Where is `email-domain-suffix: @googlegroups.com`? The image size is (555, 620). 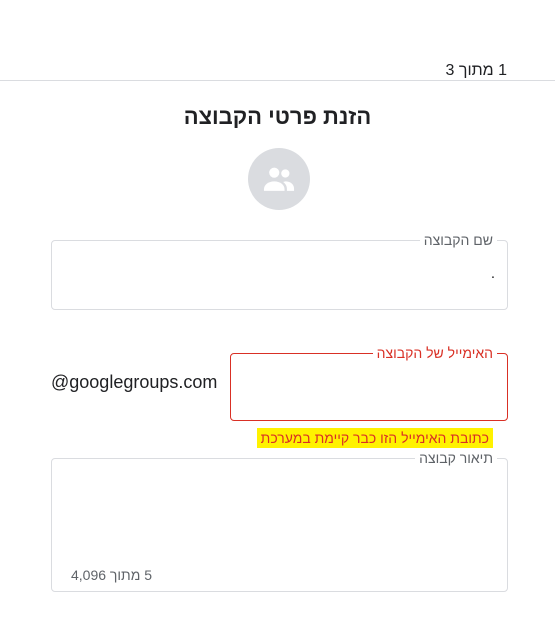
email-domain-suffix: @googlegroups.com is located at coordinates (134, 382).